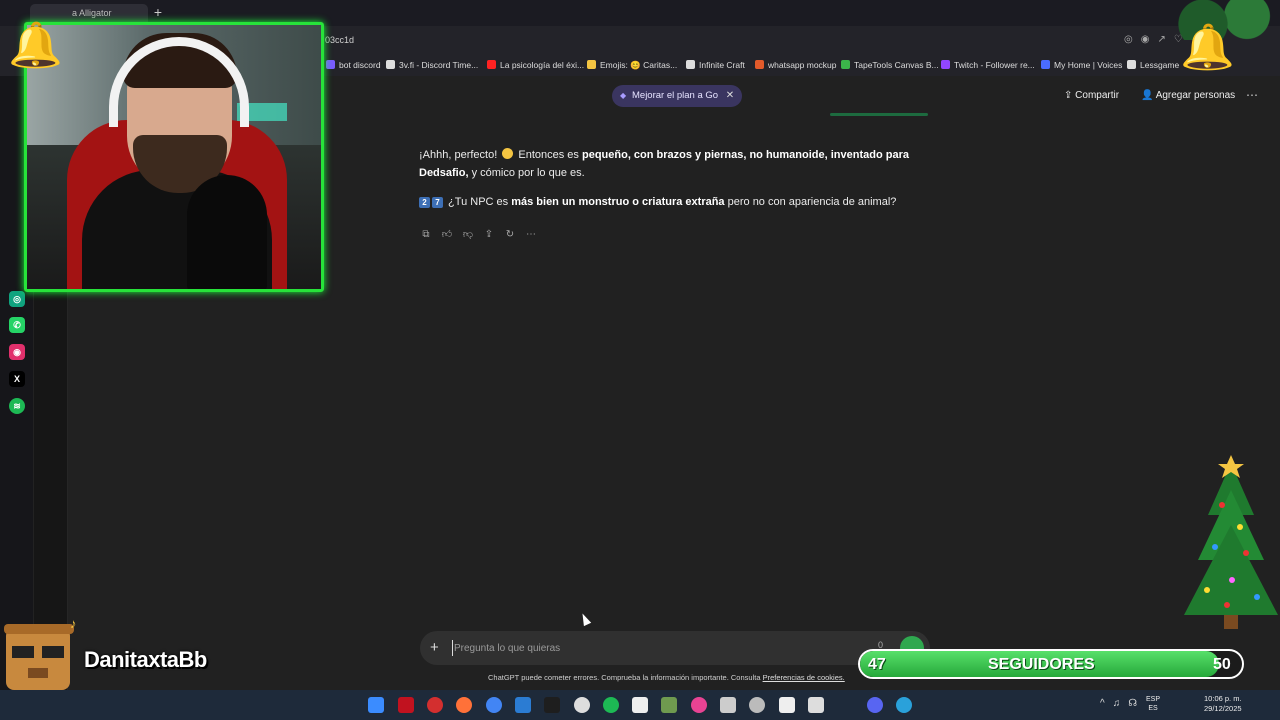 This screenshot has height=720, width=1280. Describe the element at coordinates (489, 235) in the screenshot. I see `share-message-icon: ⇪` at that location.